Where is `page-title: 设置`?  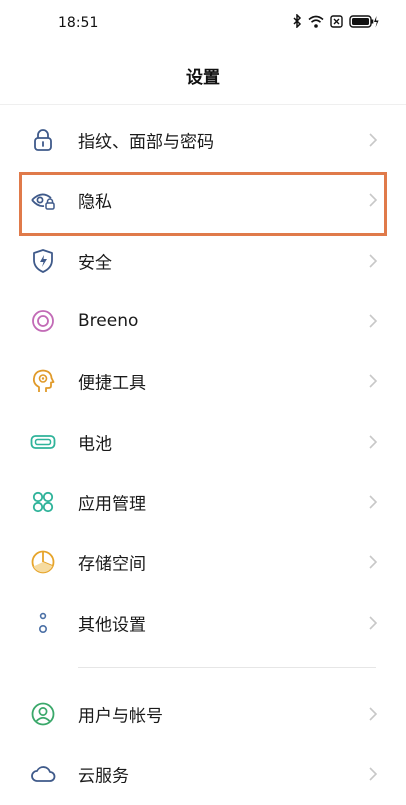
page-title: 设置 is located at coordinates (203, 78).